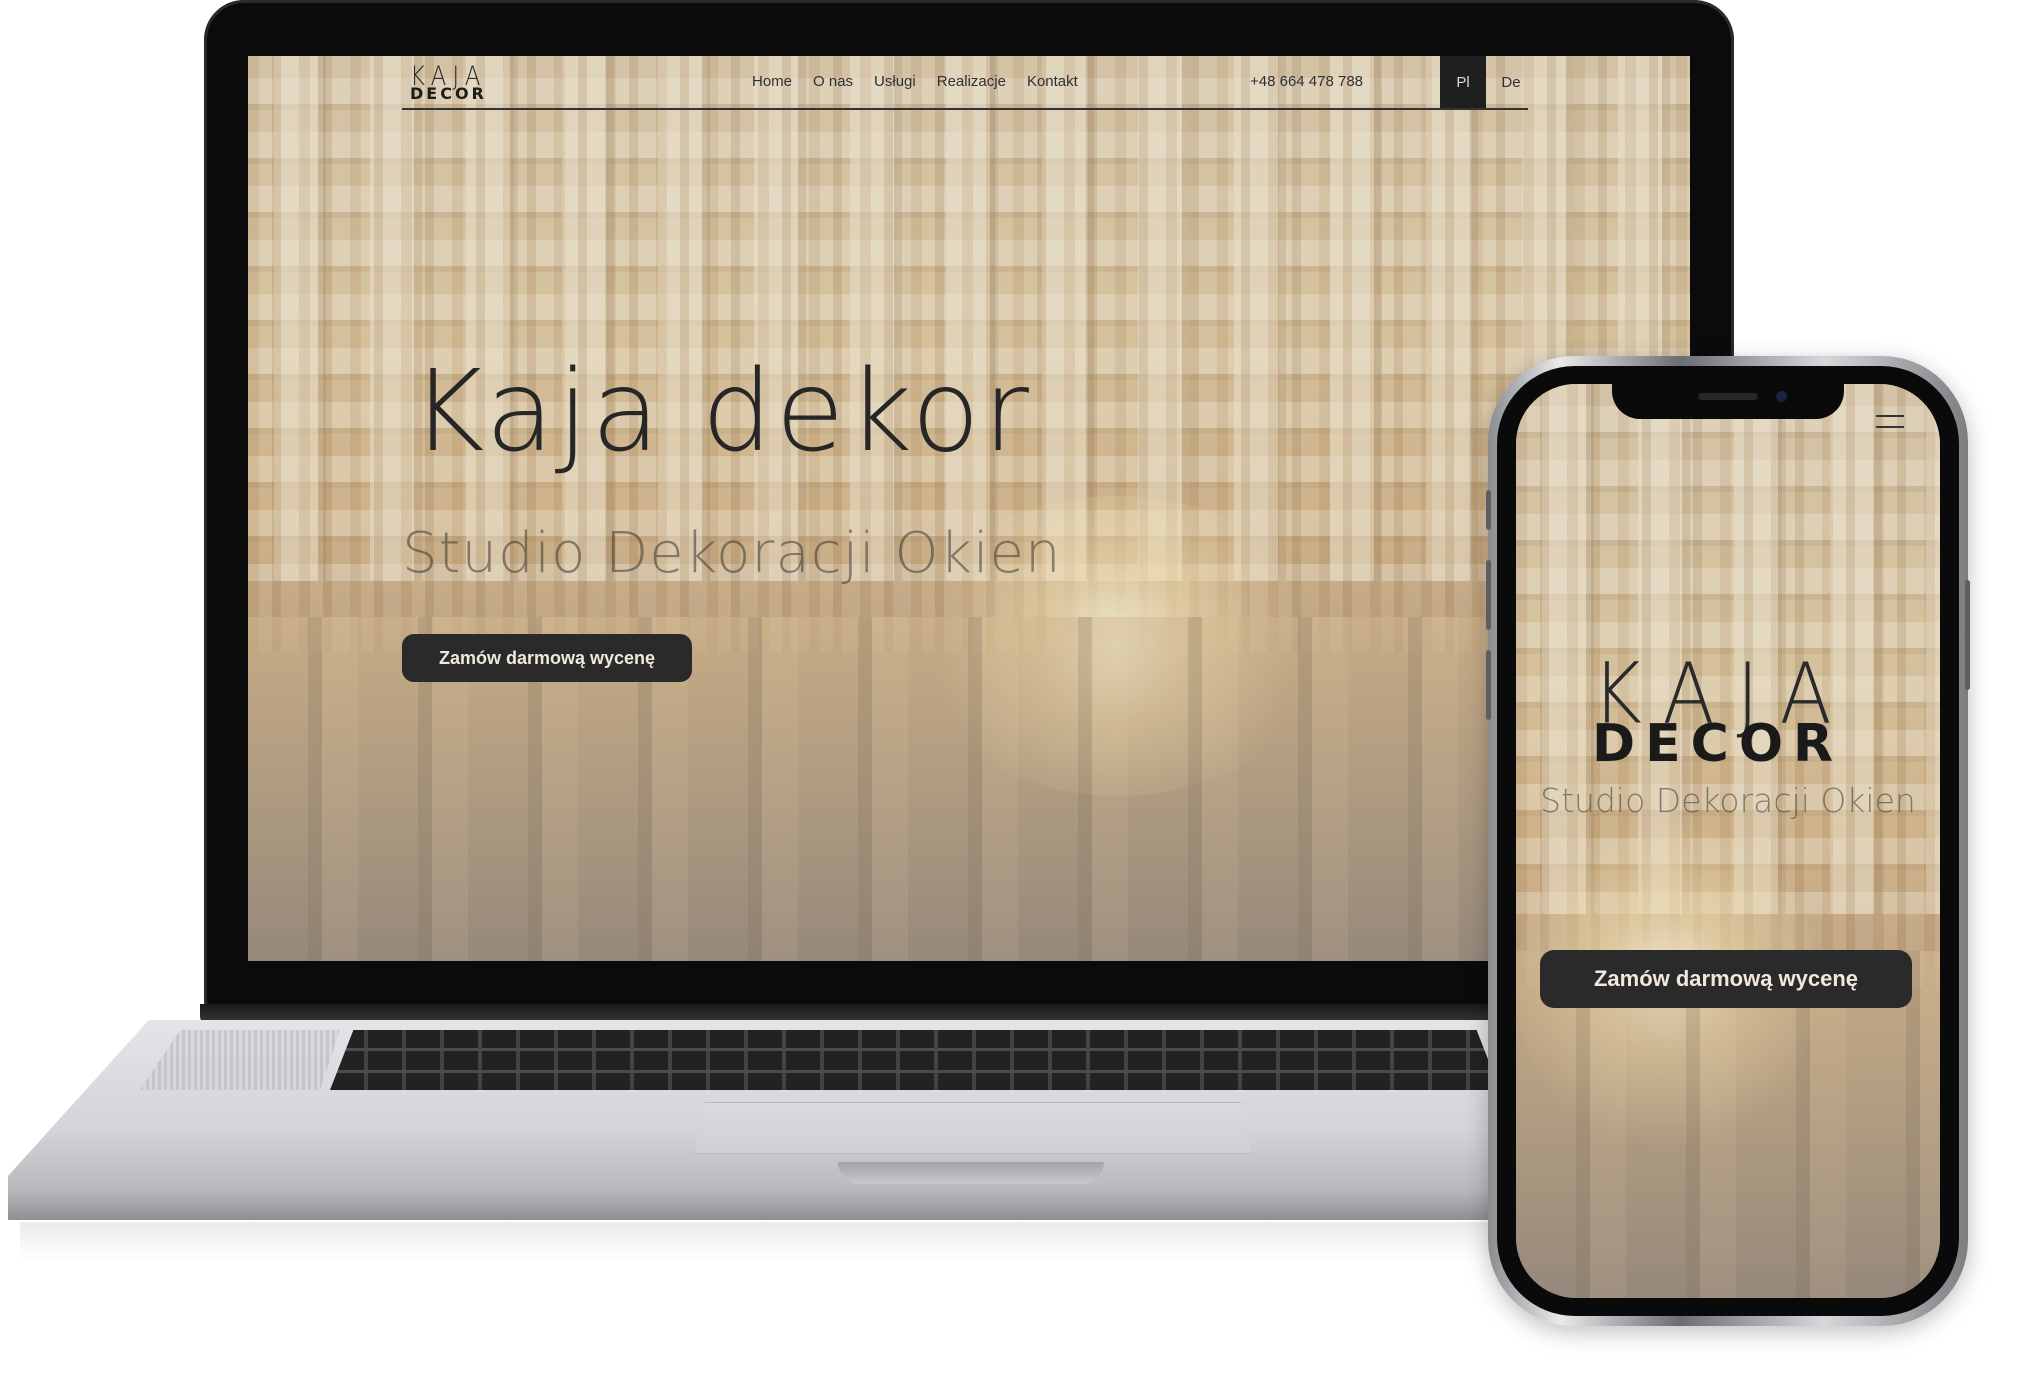  I want to click on laptop-opening-notch, so click(971, 1173).